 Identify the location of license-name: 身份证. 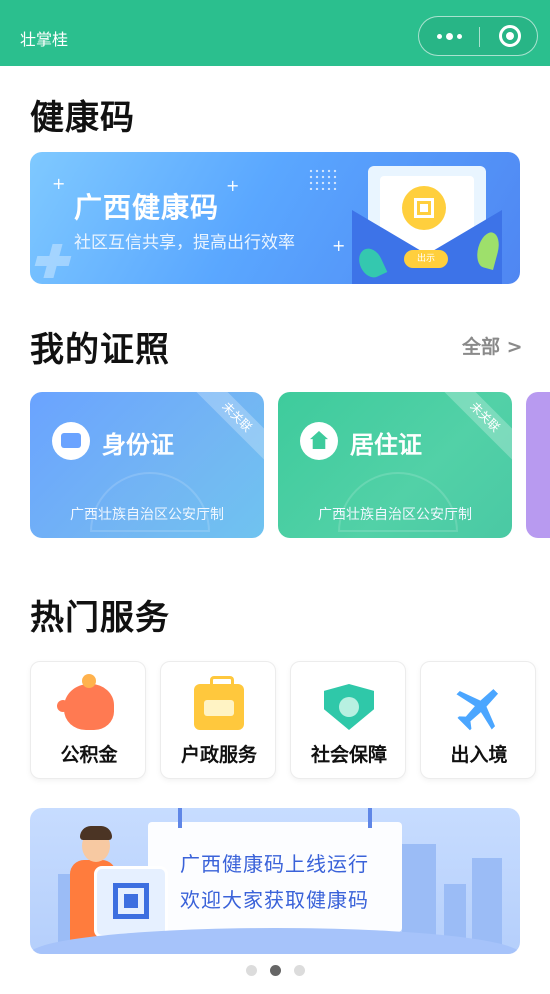
(138, 445).